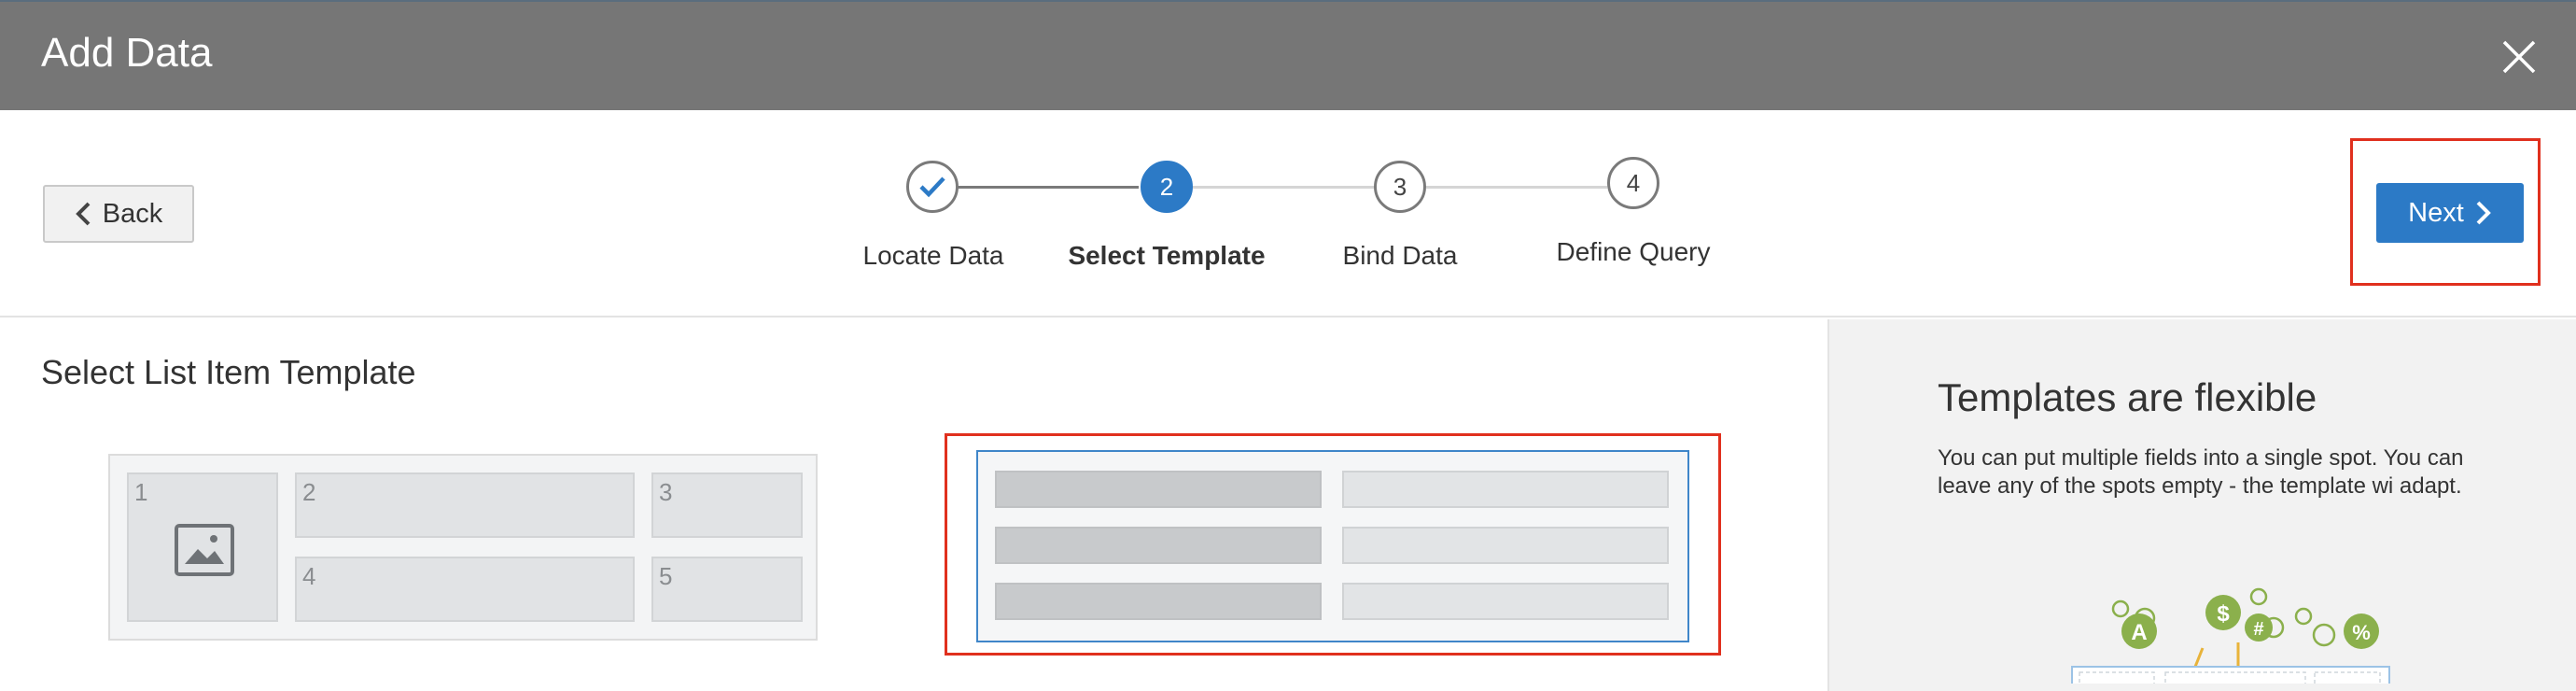  I want to click on template-option-two-column, so click(1332, 546).